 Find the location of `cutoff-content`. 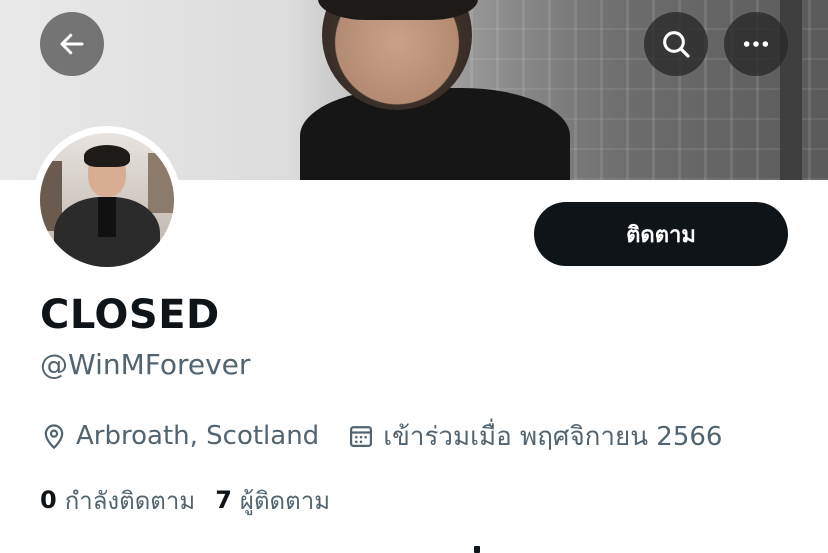

cutoff-content is located at coordinates (477, 549).